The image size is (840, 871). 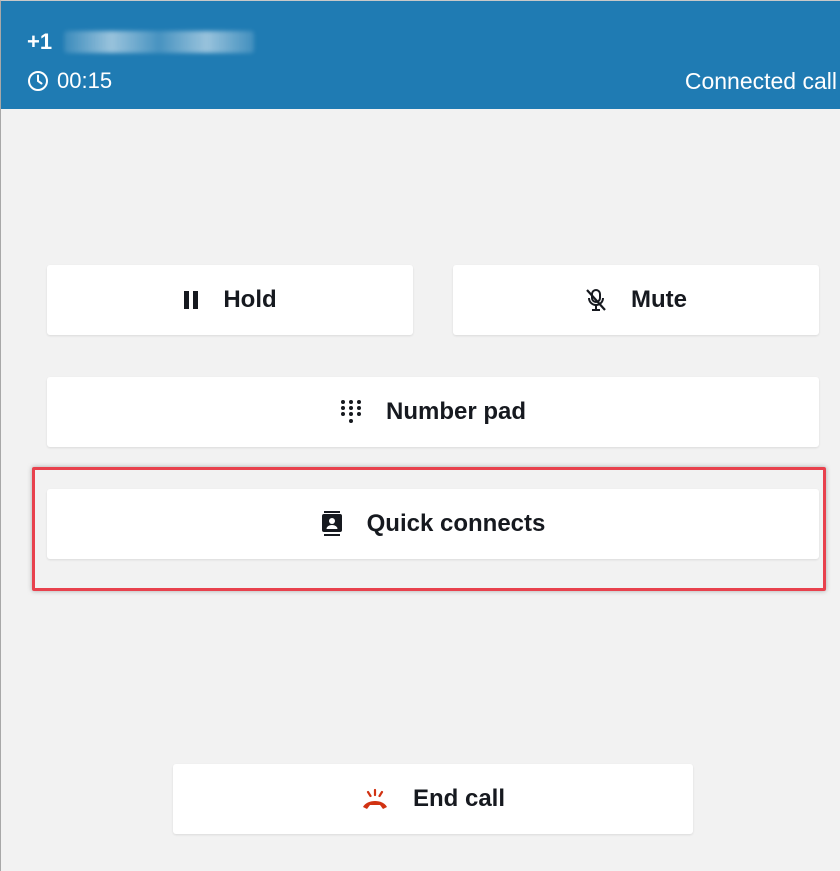 What do you see at coordinates (351, 412) in the screenshot?
I see `dialpad-icon` at bounding box center [351, 412].